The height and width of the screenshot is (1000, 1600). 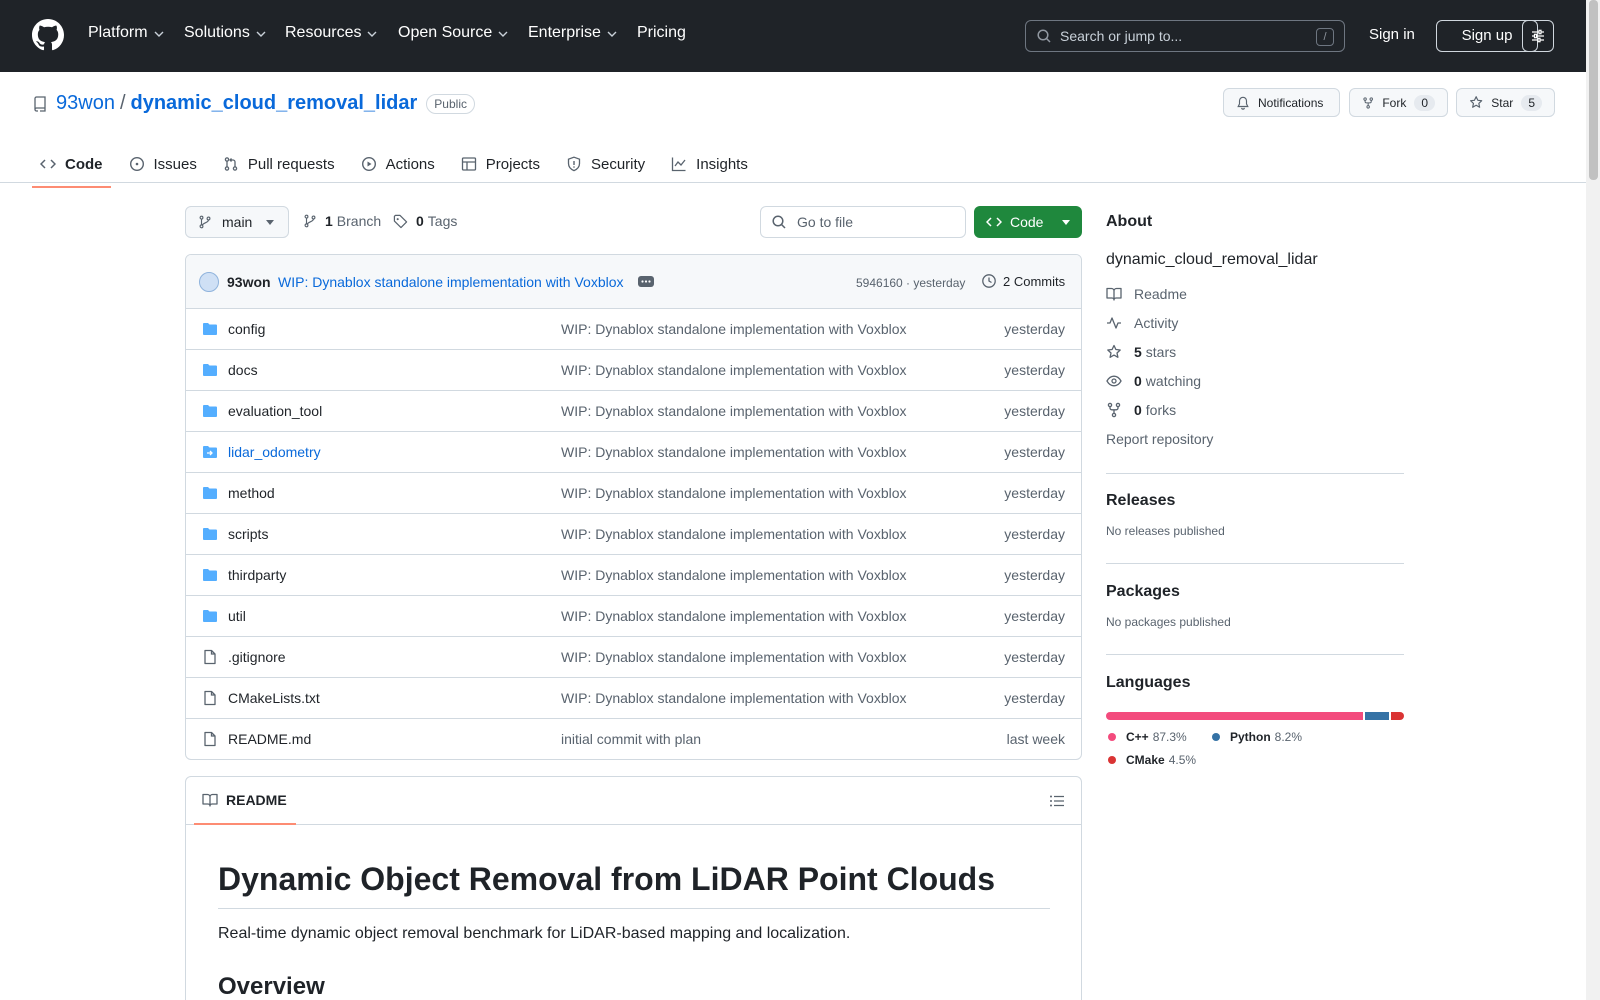 What do you see at coordinates (646, 281) in the screenshot?
I see `expand-message-button` at bounding box center [646, 281].